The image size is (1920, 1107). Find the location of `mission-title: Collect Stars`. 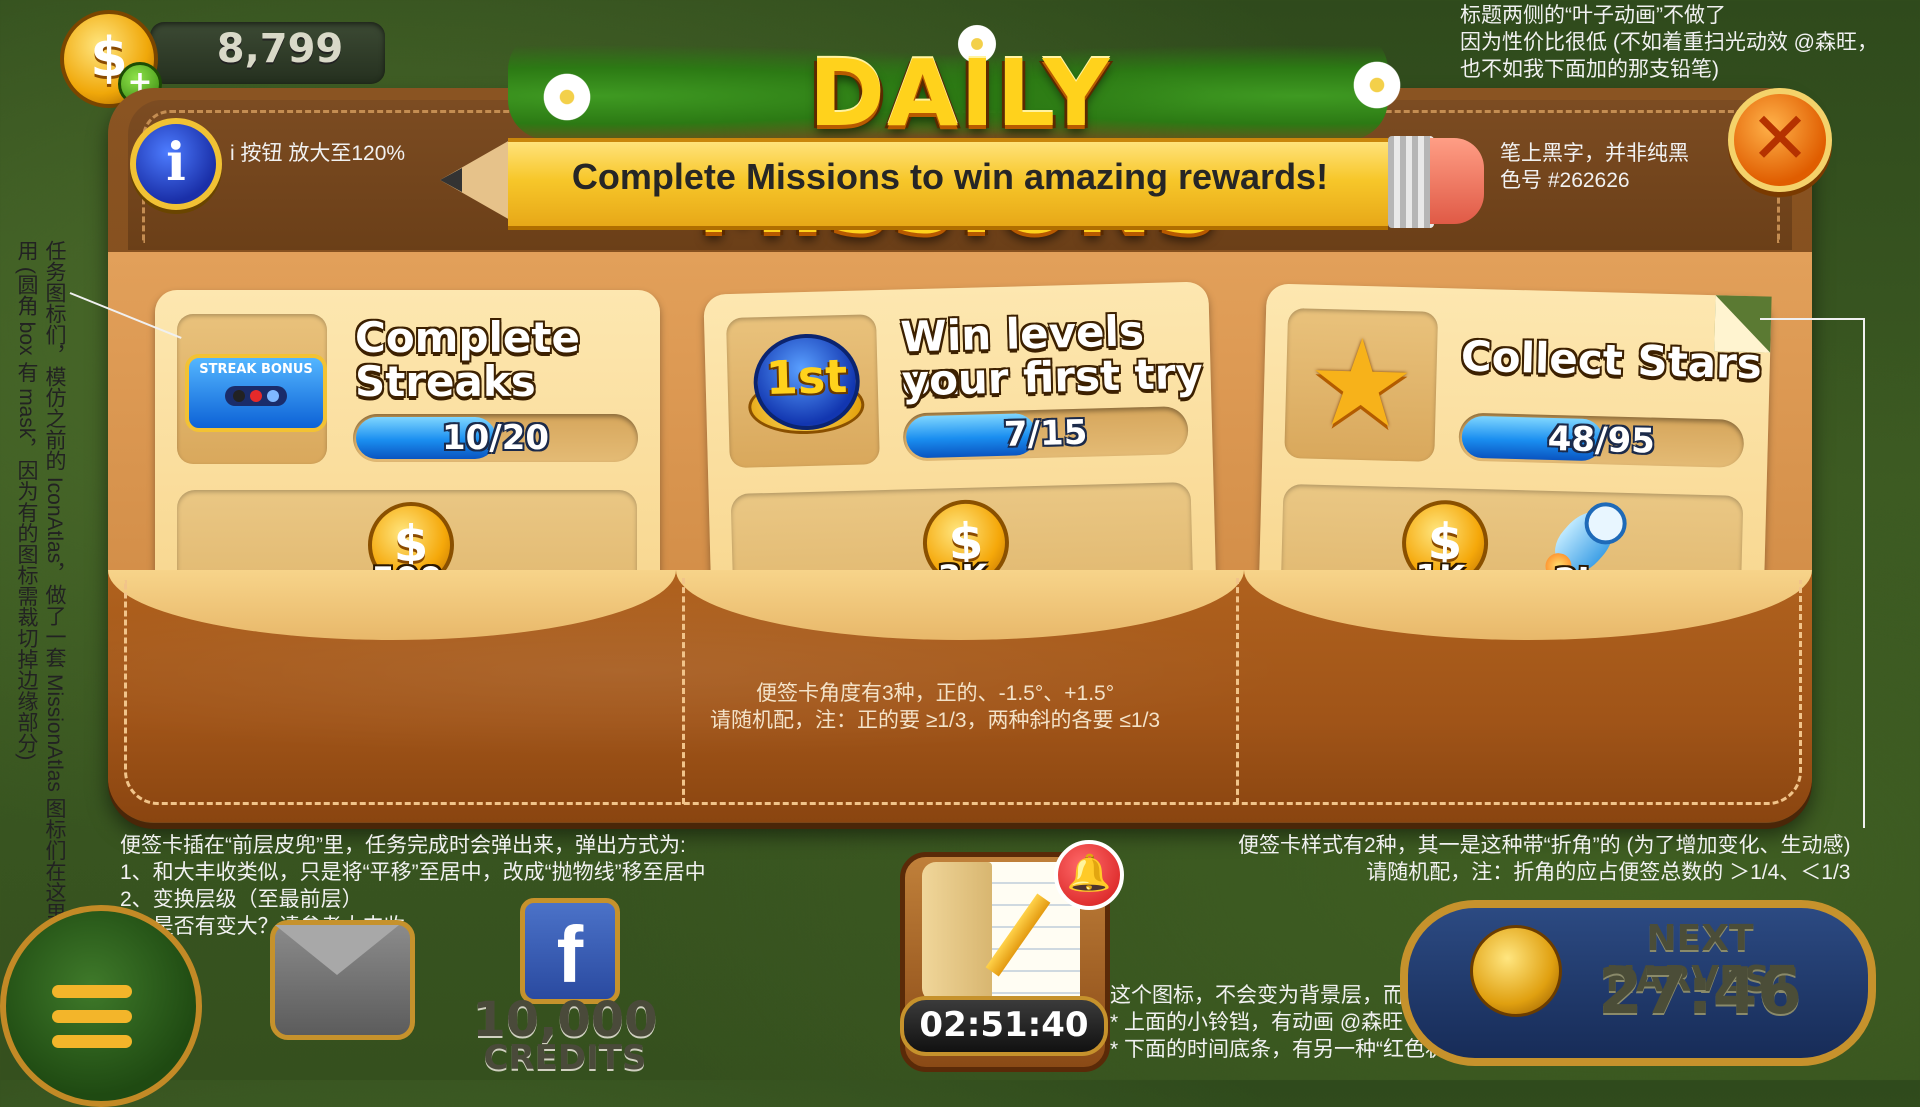

mission-title: Collect Stars is located at coordinates (1611, 360).